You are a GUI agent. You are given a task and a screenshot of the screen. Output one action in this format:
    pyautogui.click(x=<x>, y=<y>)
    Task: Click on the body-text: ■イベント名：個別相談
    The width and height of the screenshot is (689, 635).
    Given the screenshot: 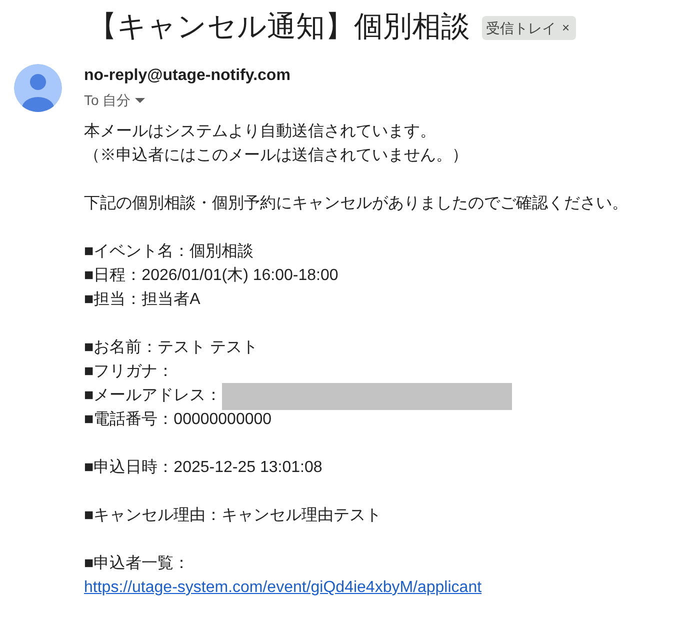 What is the action you would take?
    pyautogui.click(x=169, y=252)
    